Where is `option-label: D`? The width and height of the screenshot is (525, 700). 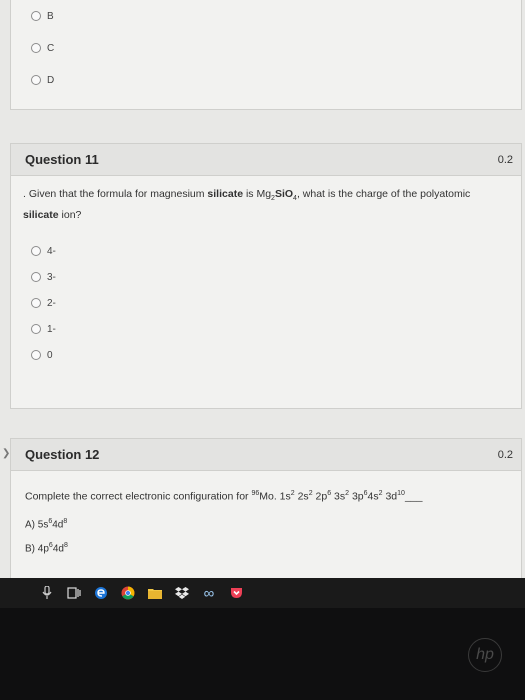
option-label: D is located at coordinates (51, 80).